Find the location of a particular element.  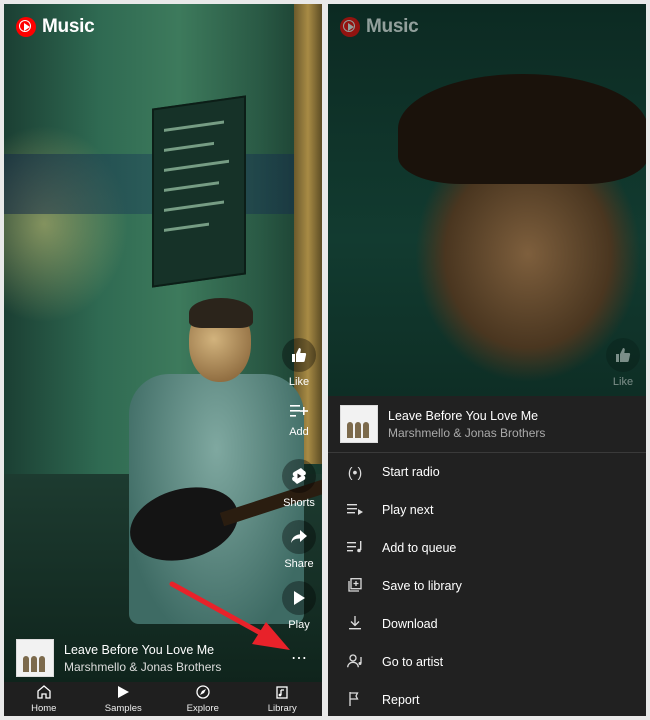

sheet-song-artist: Marshmello & Jonas Brothers is located at coordinates (467, 432).